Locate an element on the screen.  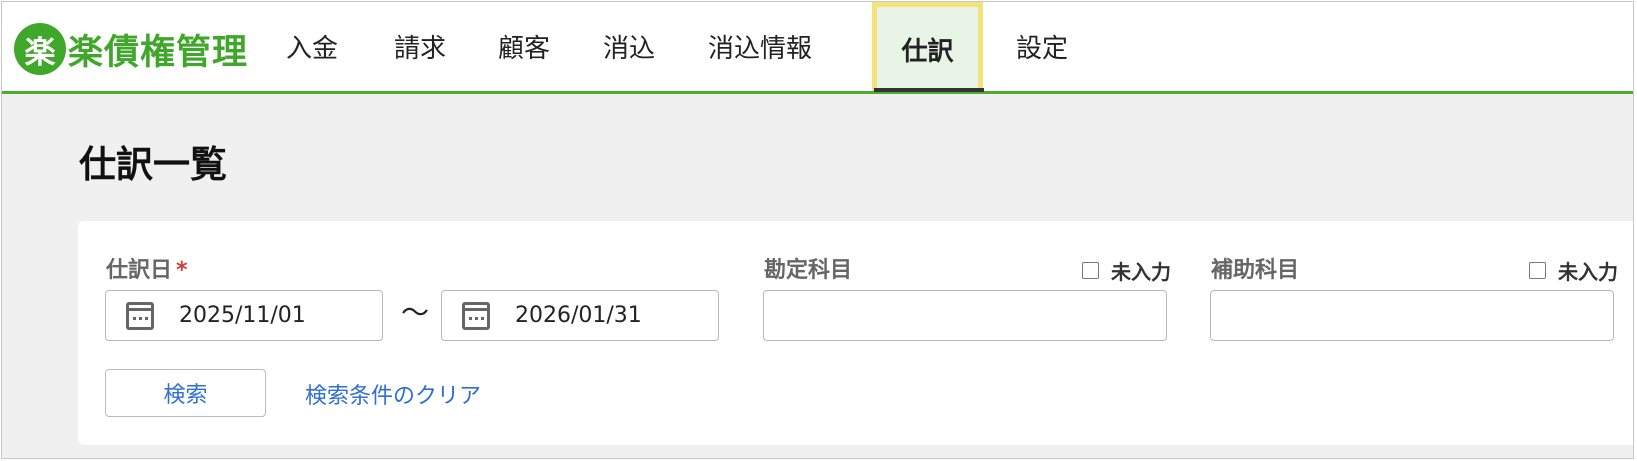
nav-item-billing: 請求 is located at coordinates (420, 46).